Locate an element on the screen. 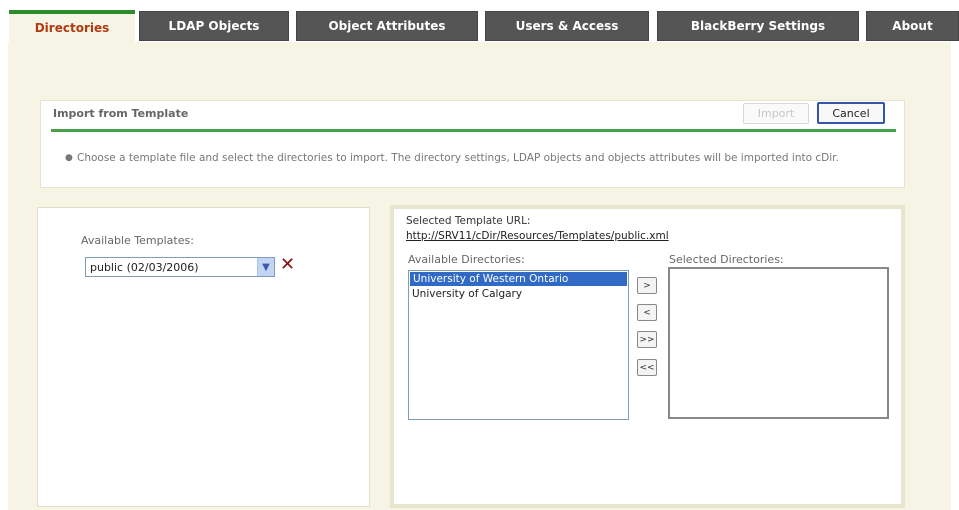 The image size is (959, 510). tab-ldap-objects: LDAP Objects is located at coordinates (214, 26).